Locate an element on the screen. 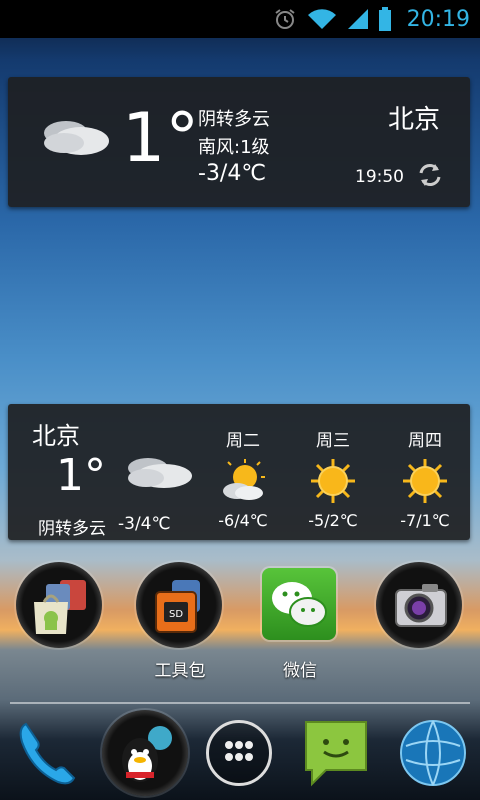 The width and height of the screenshot is (480, 800). forecast-range: -6/4℃ is located at coordinates (243, 520).